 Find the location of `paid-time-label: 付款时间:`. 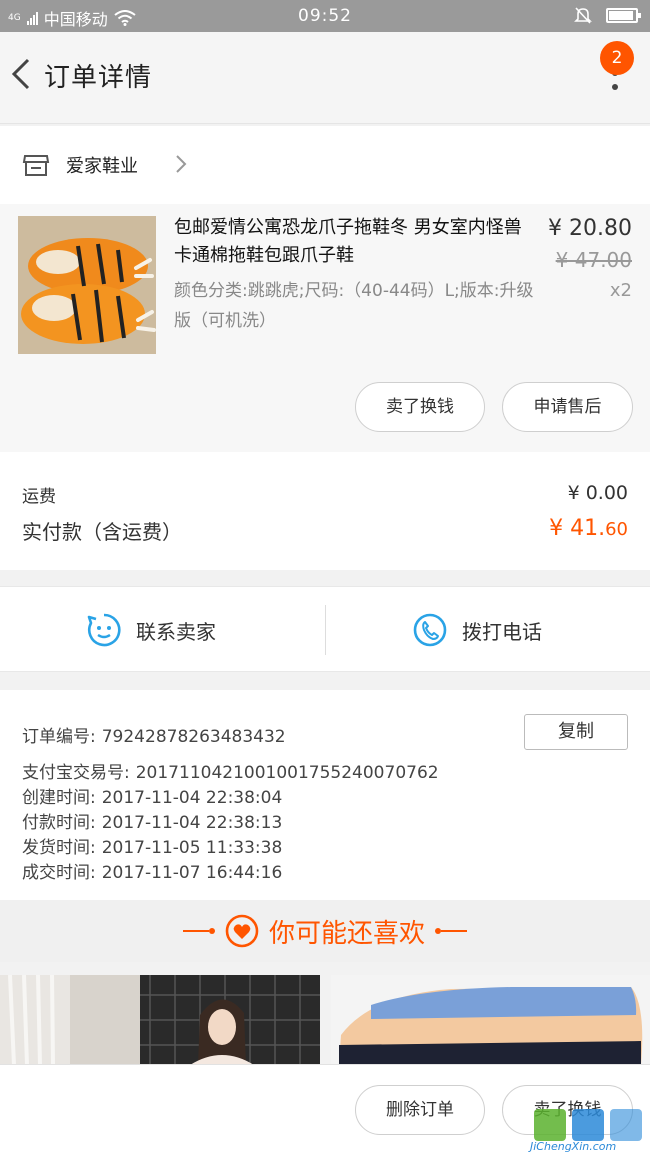

paid-time-label: 付款时间: is located at coordinates (59, 823).